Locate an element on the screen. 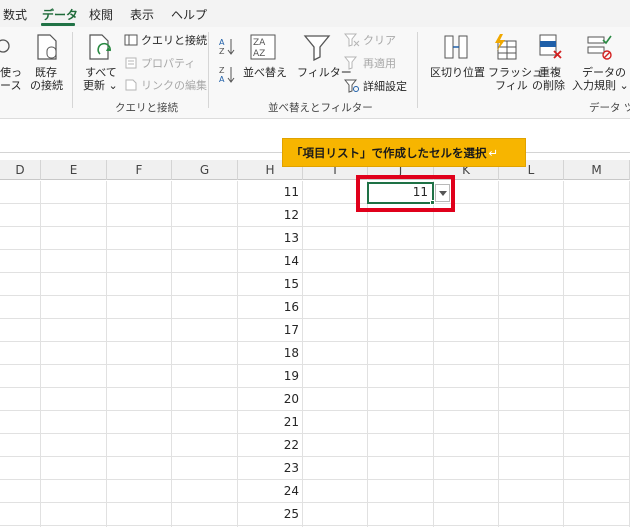 The image size is (630, 527). refresh-all-label-1: すべて is located at coordinates (101, 72).